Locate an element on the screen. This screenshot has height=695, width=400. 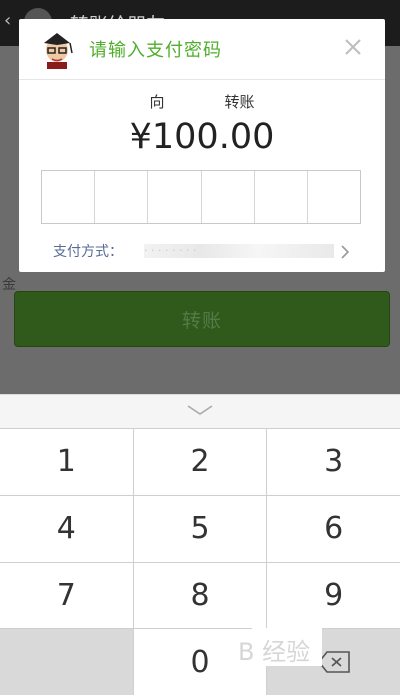
transfer-button: 转账 is located at coordinates (202, 319).